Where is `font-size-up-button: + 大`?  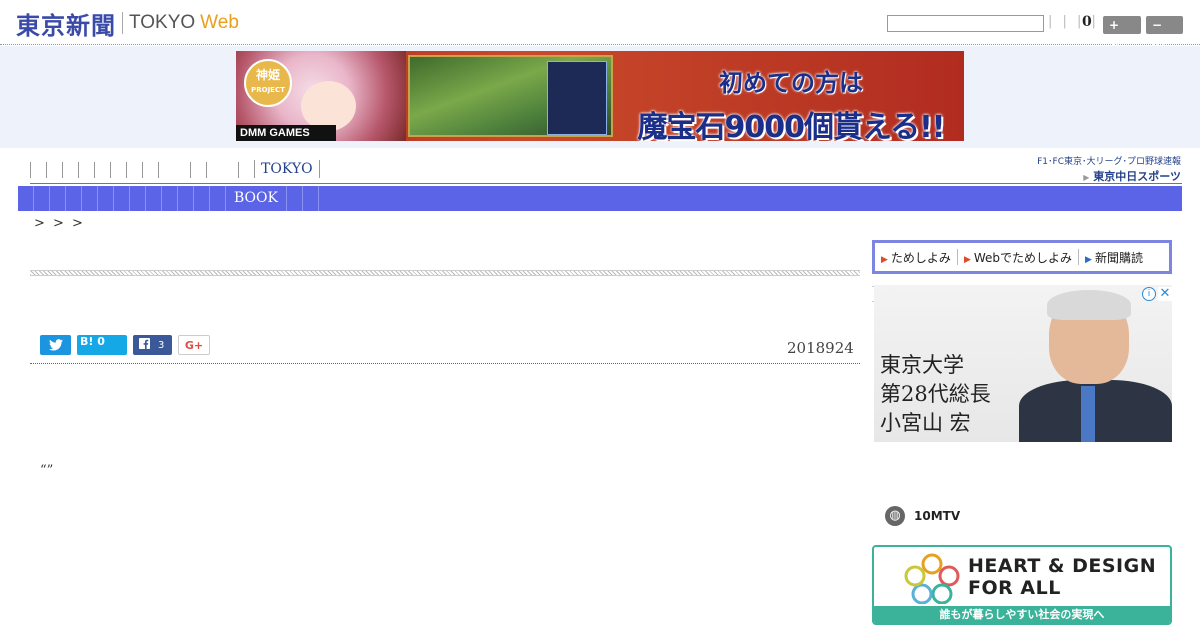 font-size-up-button: + 大 is located at coordinates (1122, 33).